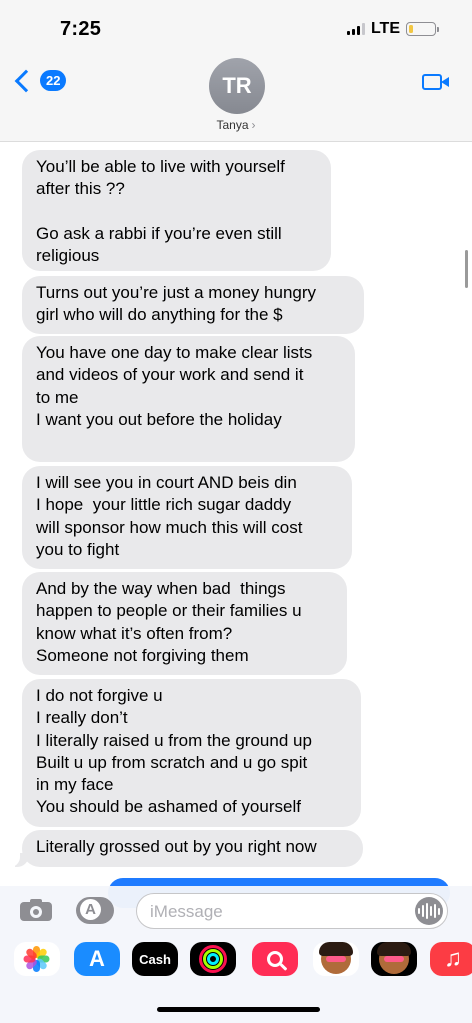 The height and width of the screenshot is (1023, 472). I want to click on conversation-header: 7:25 LTE 22 TR Tanya ›, so click(236, 71).